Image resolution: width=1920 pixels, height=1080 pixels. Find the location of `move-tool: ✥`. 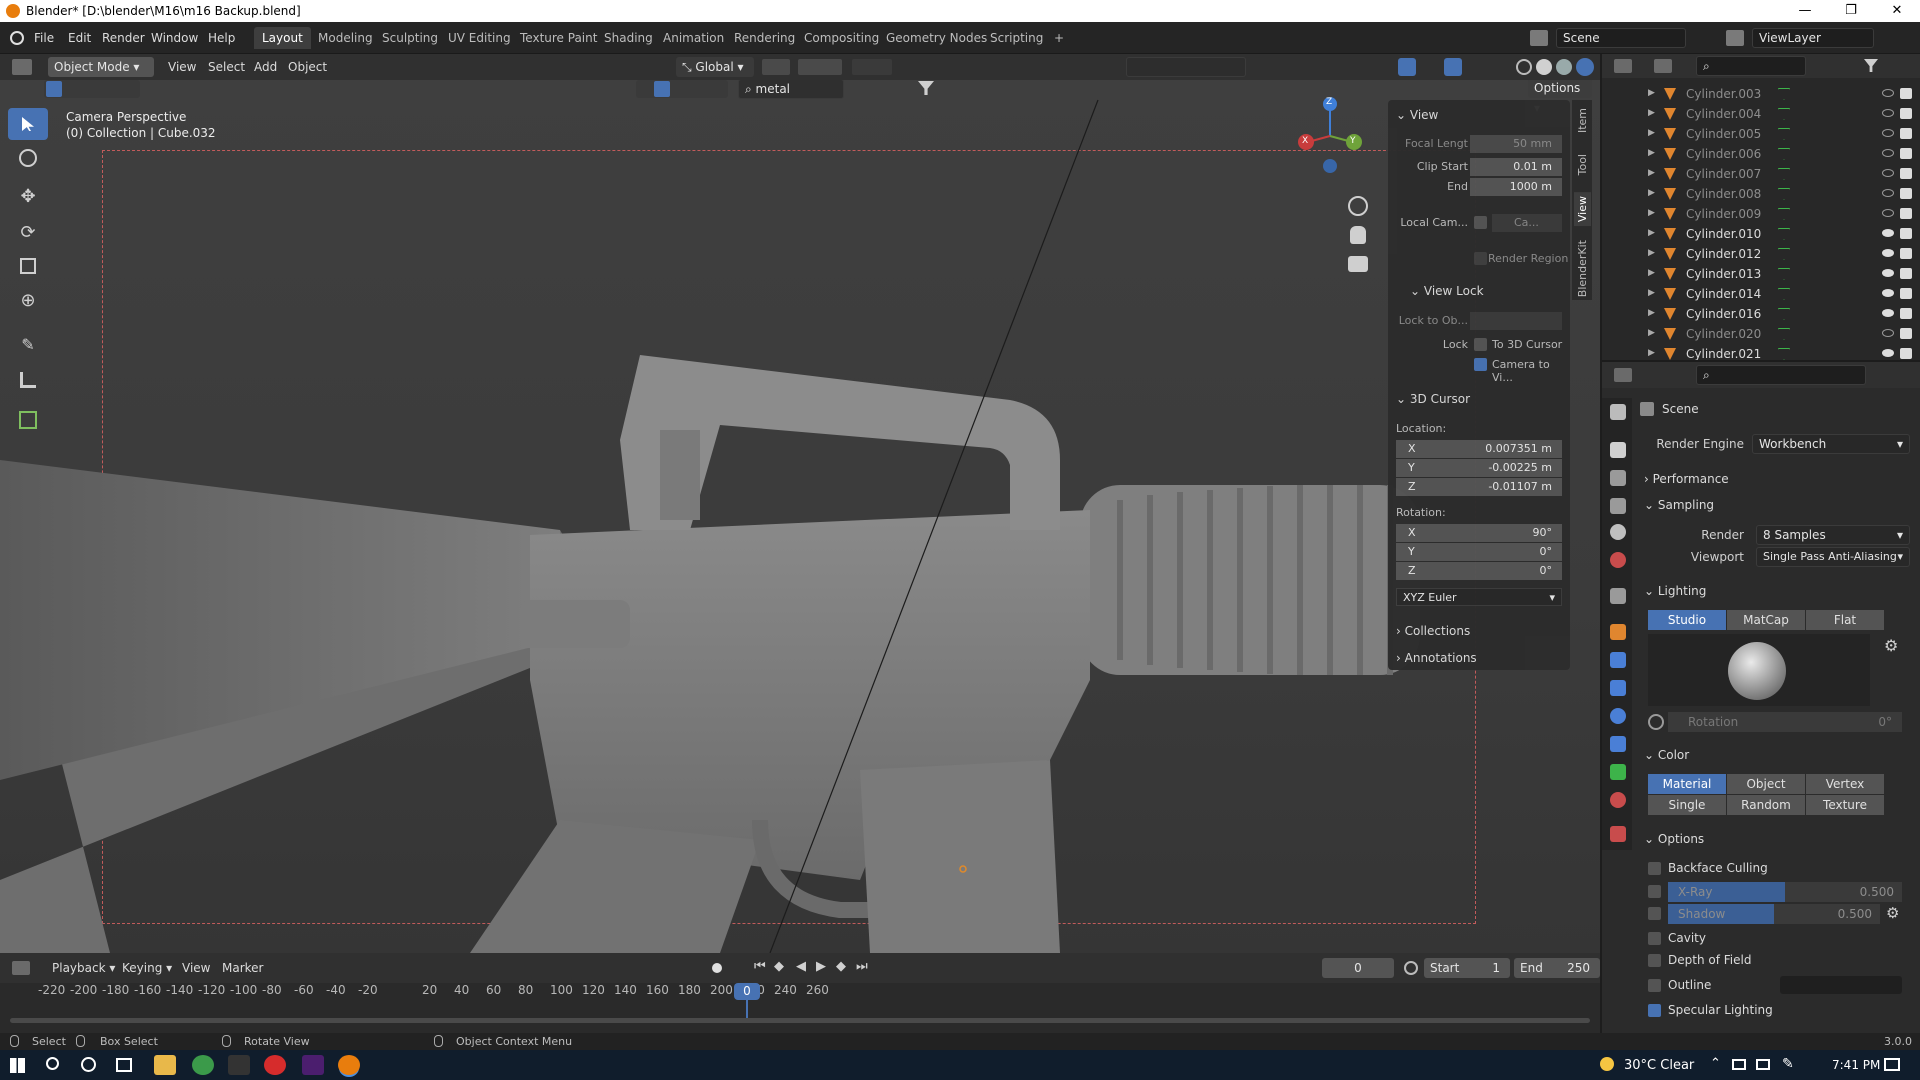

move-tool: ✥ is located at coordinates (28, 196).